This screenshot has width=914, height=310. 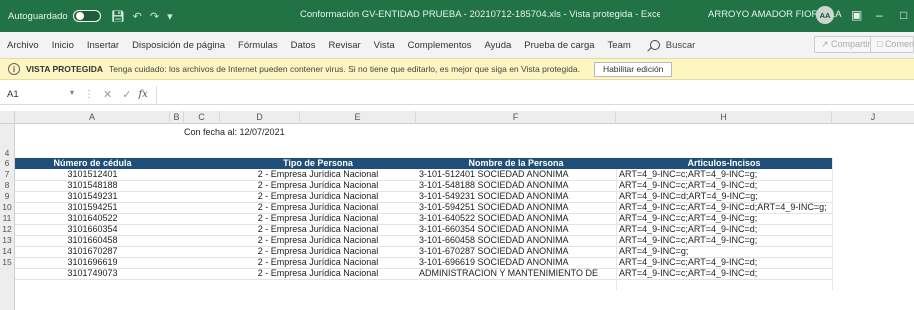 I want to click on row-header-9: 9, so click(x=7, y=196).